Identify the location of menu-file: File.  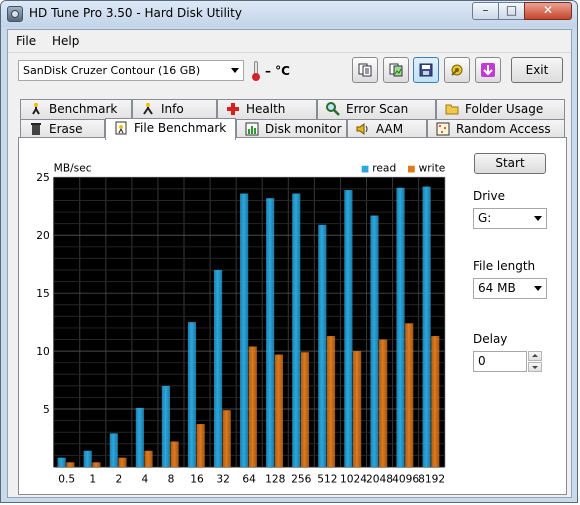
(26, 41).